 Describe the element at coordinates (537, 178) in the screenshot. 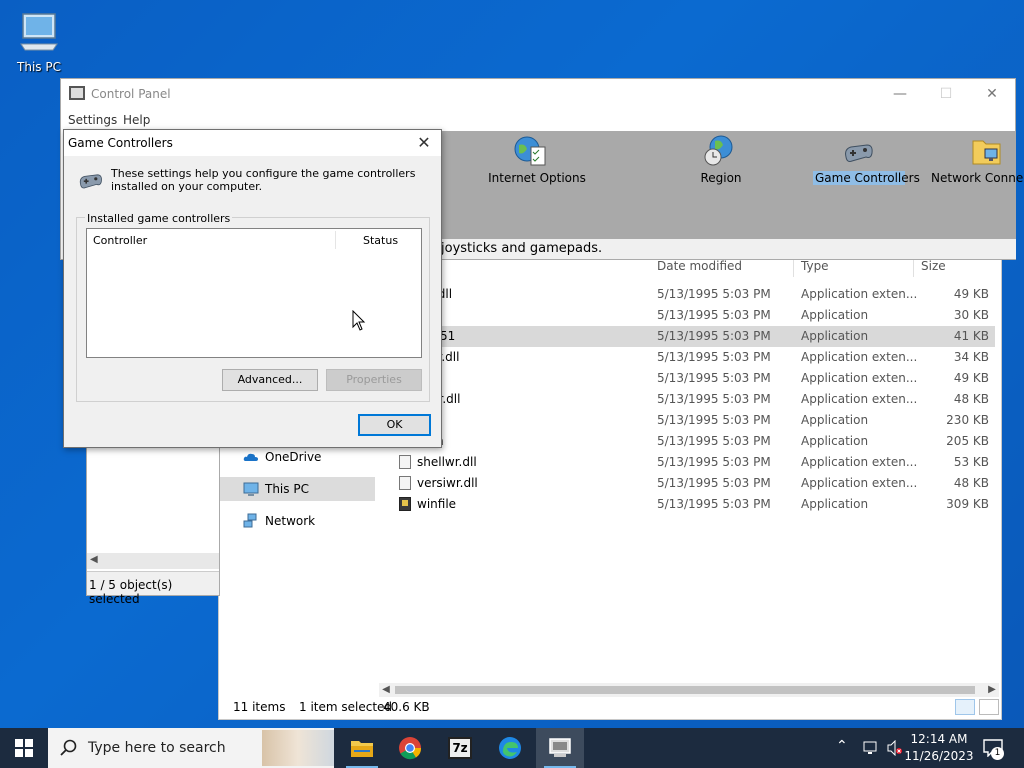

I see `item-label: Internet Options` at that location.